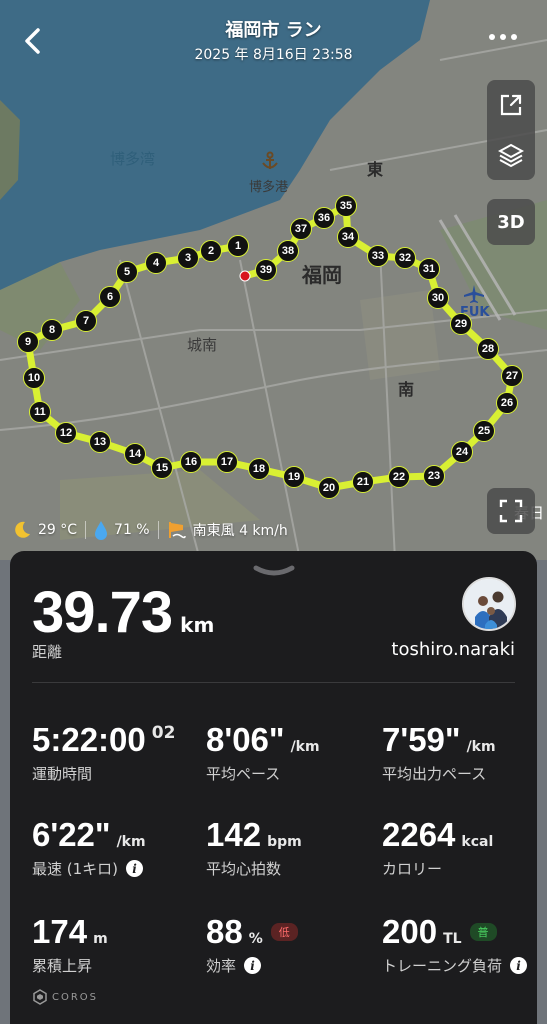 This screenshot has width=547, height=1024. Describe the element at coordinates (163, 733) in the screenshot. I see `duration-fraction: 02` at that location.